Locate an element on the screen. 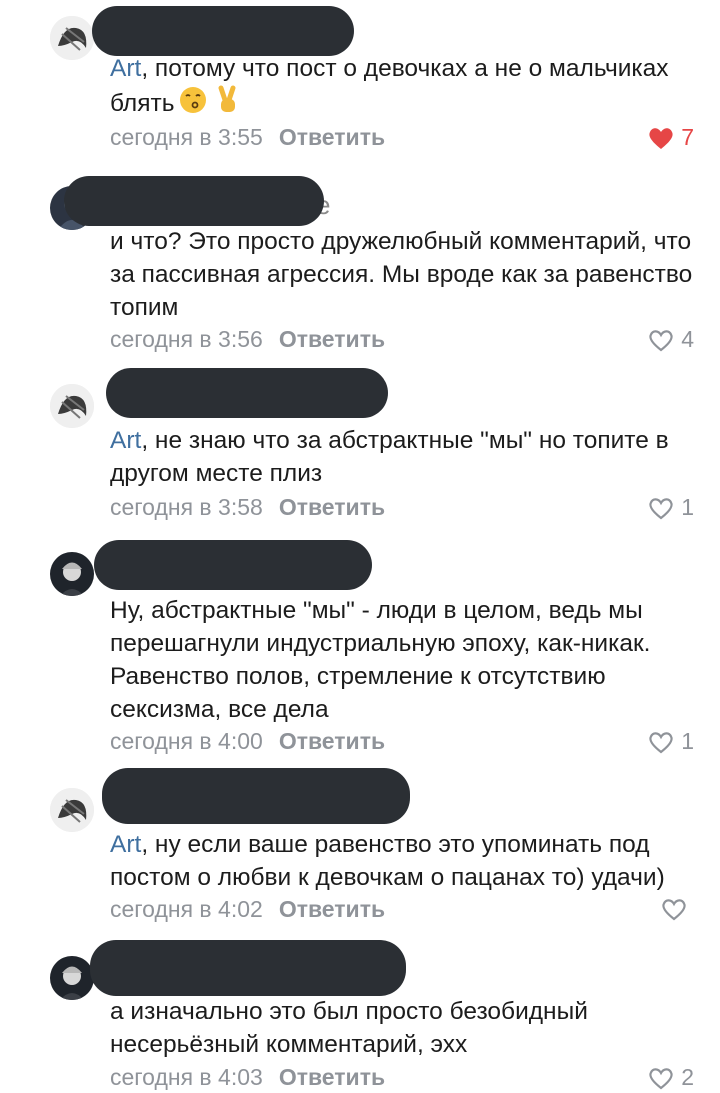 The image size is (720, 1093). comment-meta: сегодня в 4:00 Ответить is located at coordinates (247, 741).